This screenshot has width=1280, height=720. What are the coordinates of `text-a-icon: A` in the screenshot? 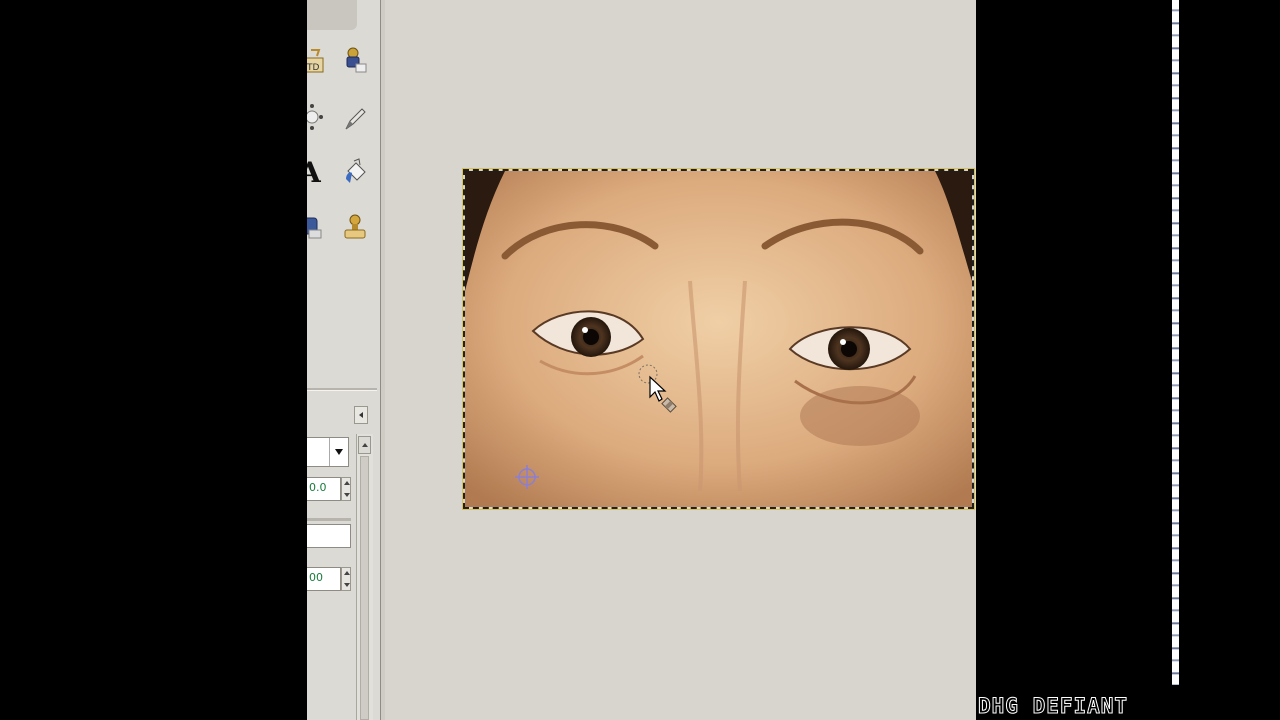 It's located at (317, 171).